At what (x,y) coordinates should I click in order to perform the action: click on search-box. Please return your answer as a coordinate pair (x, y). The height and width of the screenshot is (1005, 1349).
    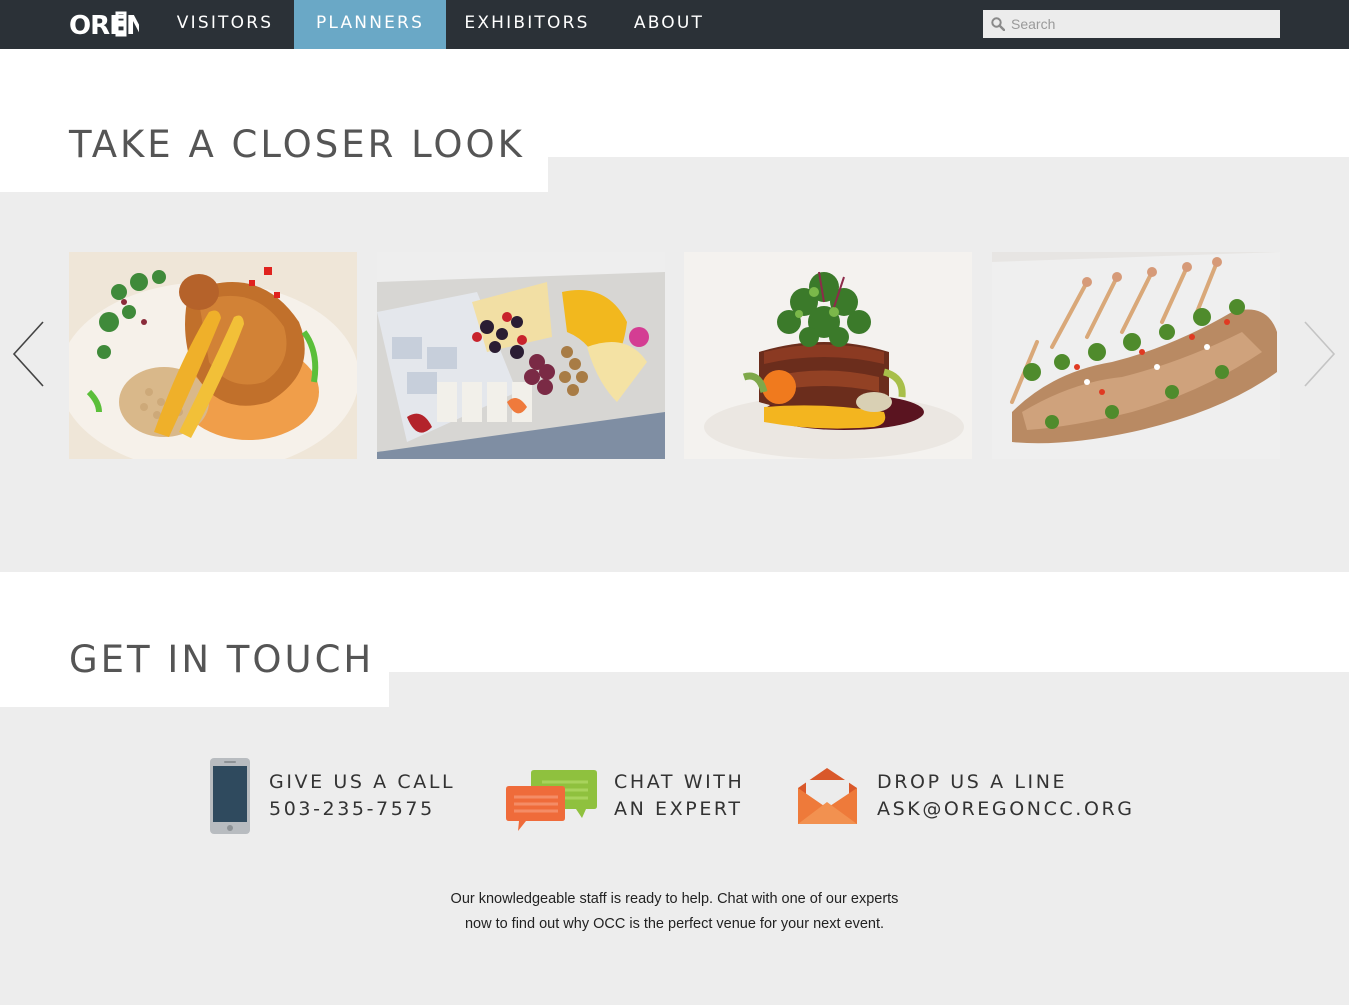
    Looking at the image, I should click on (1131, 24).